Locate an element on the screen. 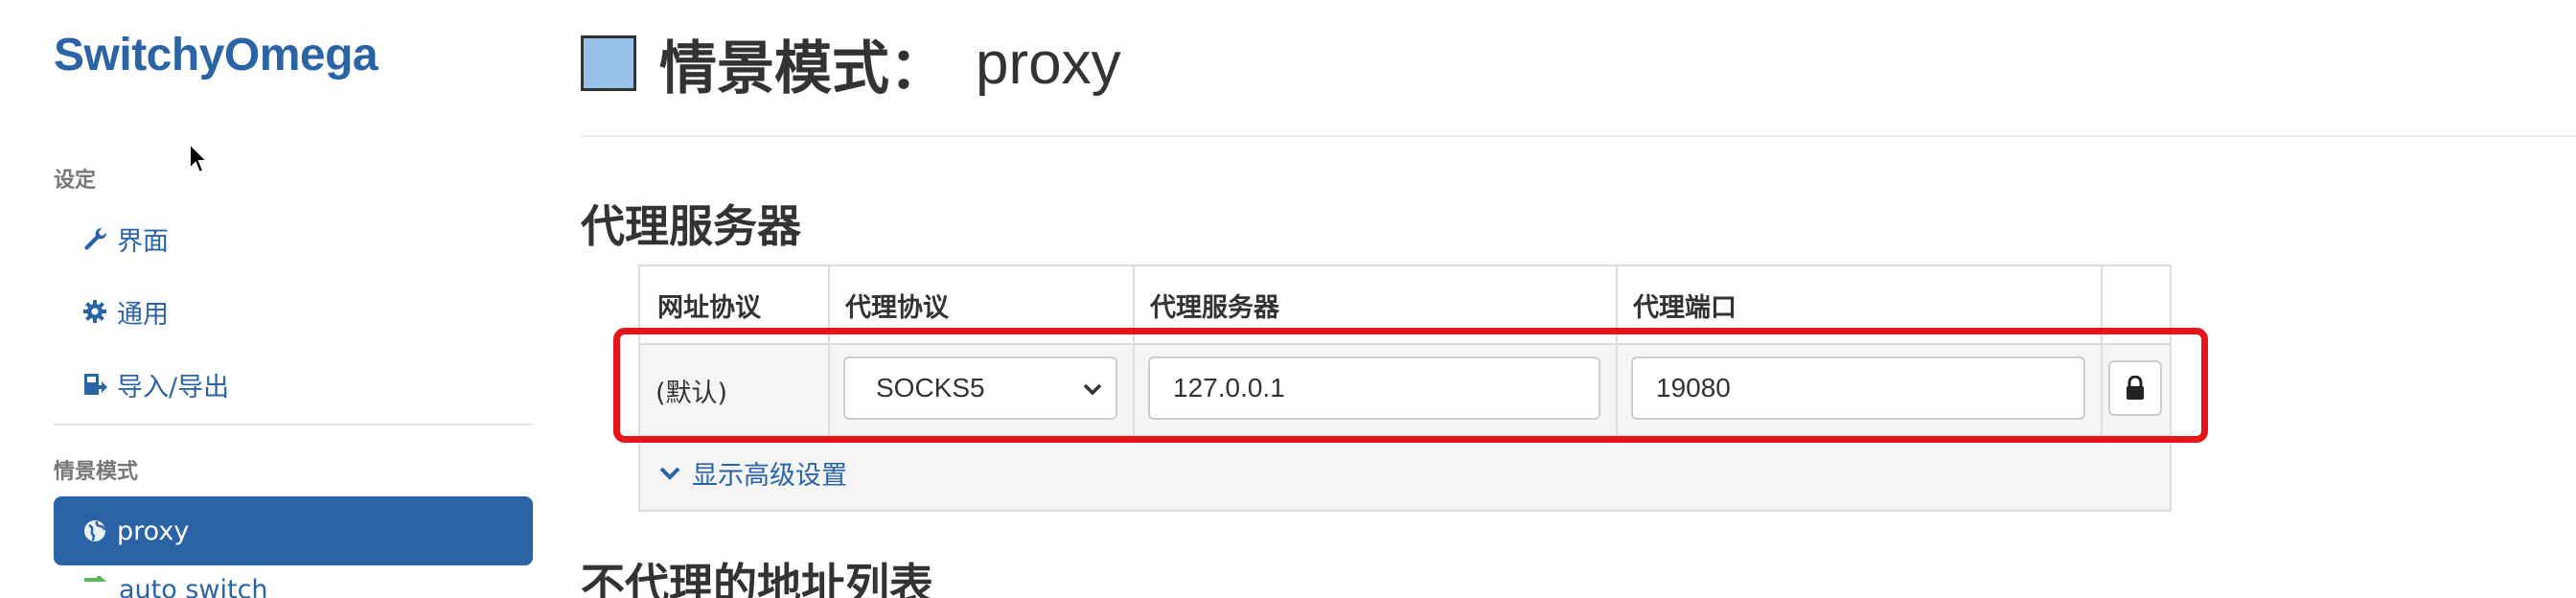 The image size is (2576, 598). sidebar-item-label: proxy is located at coordinates (153, 531).